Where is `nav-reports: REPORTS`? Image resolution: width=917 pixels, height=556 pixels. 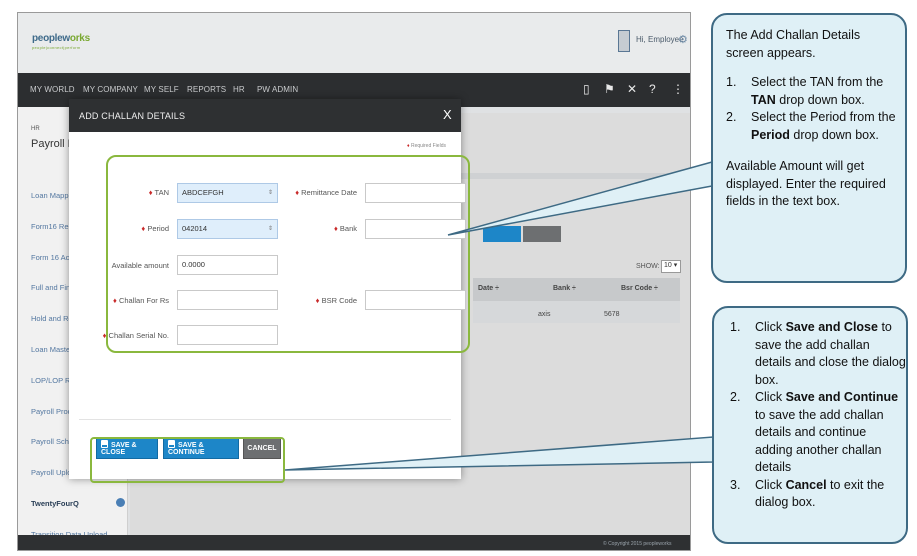 nav-reports: REPORTS is located at coordinates (206, 89).